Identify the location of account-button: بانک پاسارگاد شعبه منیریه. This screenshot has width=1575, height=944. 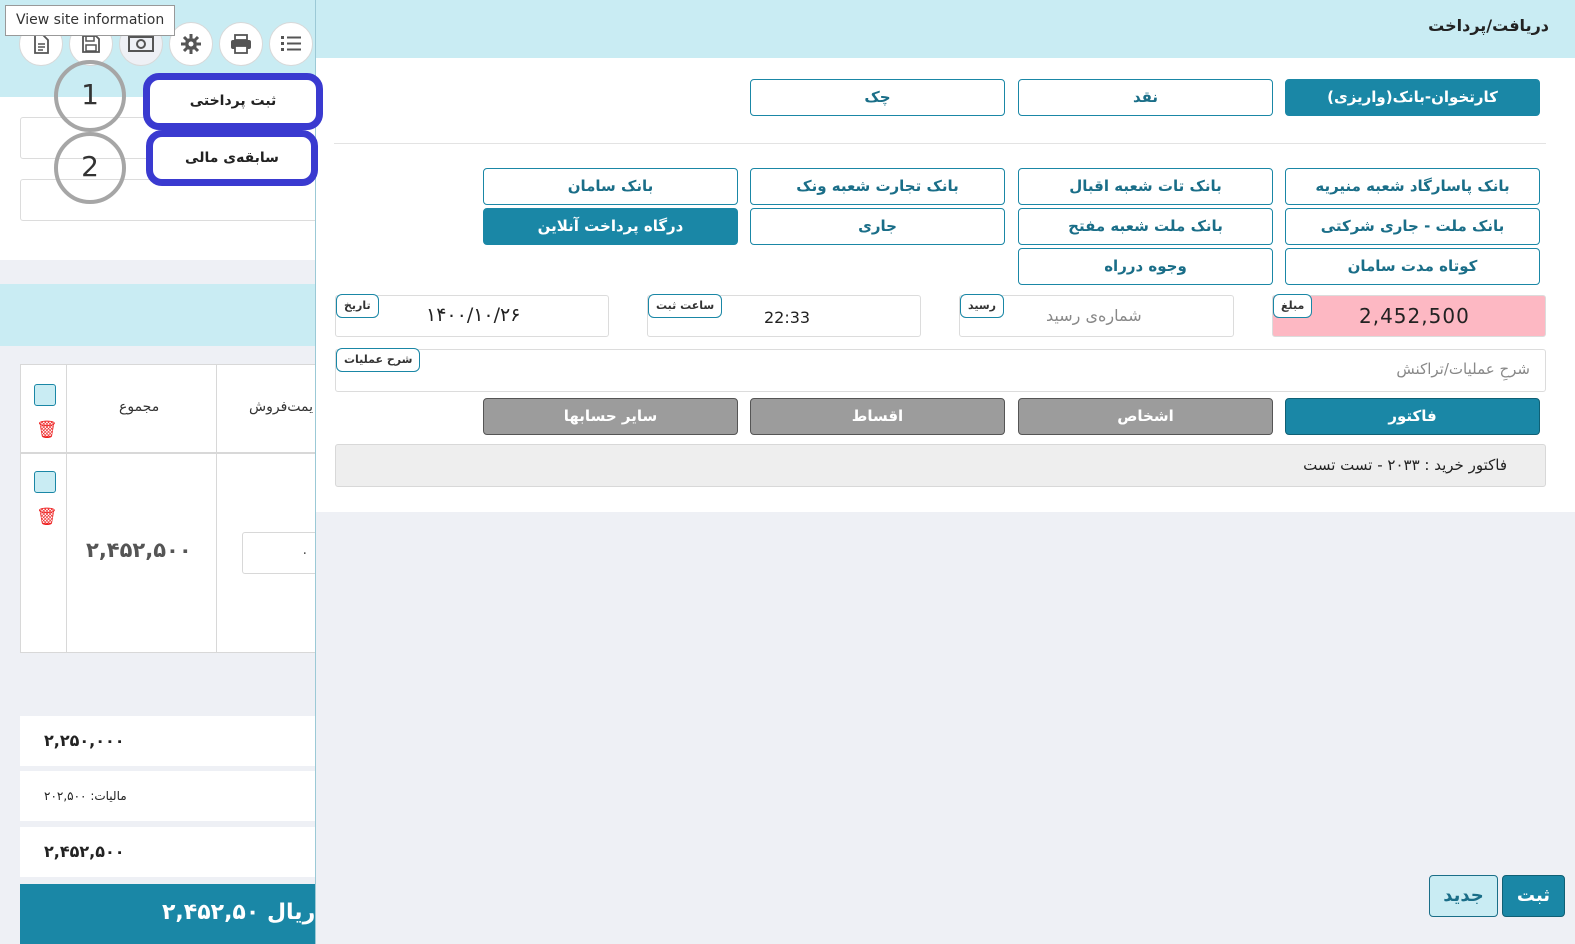
(1412, 186).